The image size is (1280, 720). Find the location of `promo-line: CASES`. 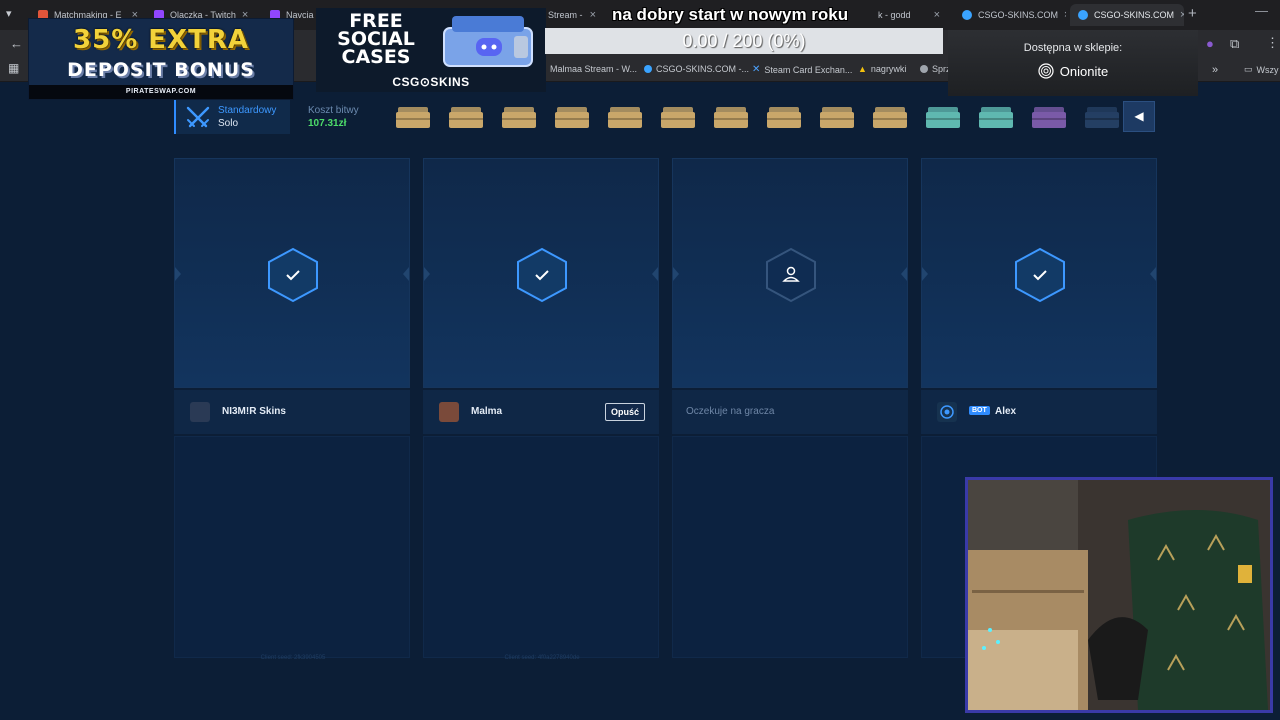

promo-line: CASES is located at coordinates (376, 57).